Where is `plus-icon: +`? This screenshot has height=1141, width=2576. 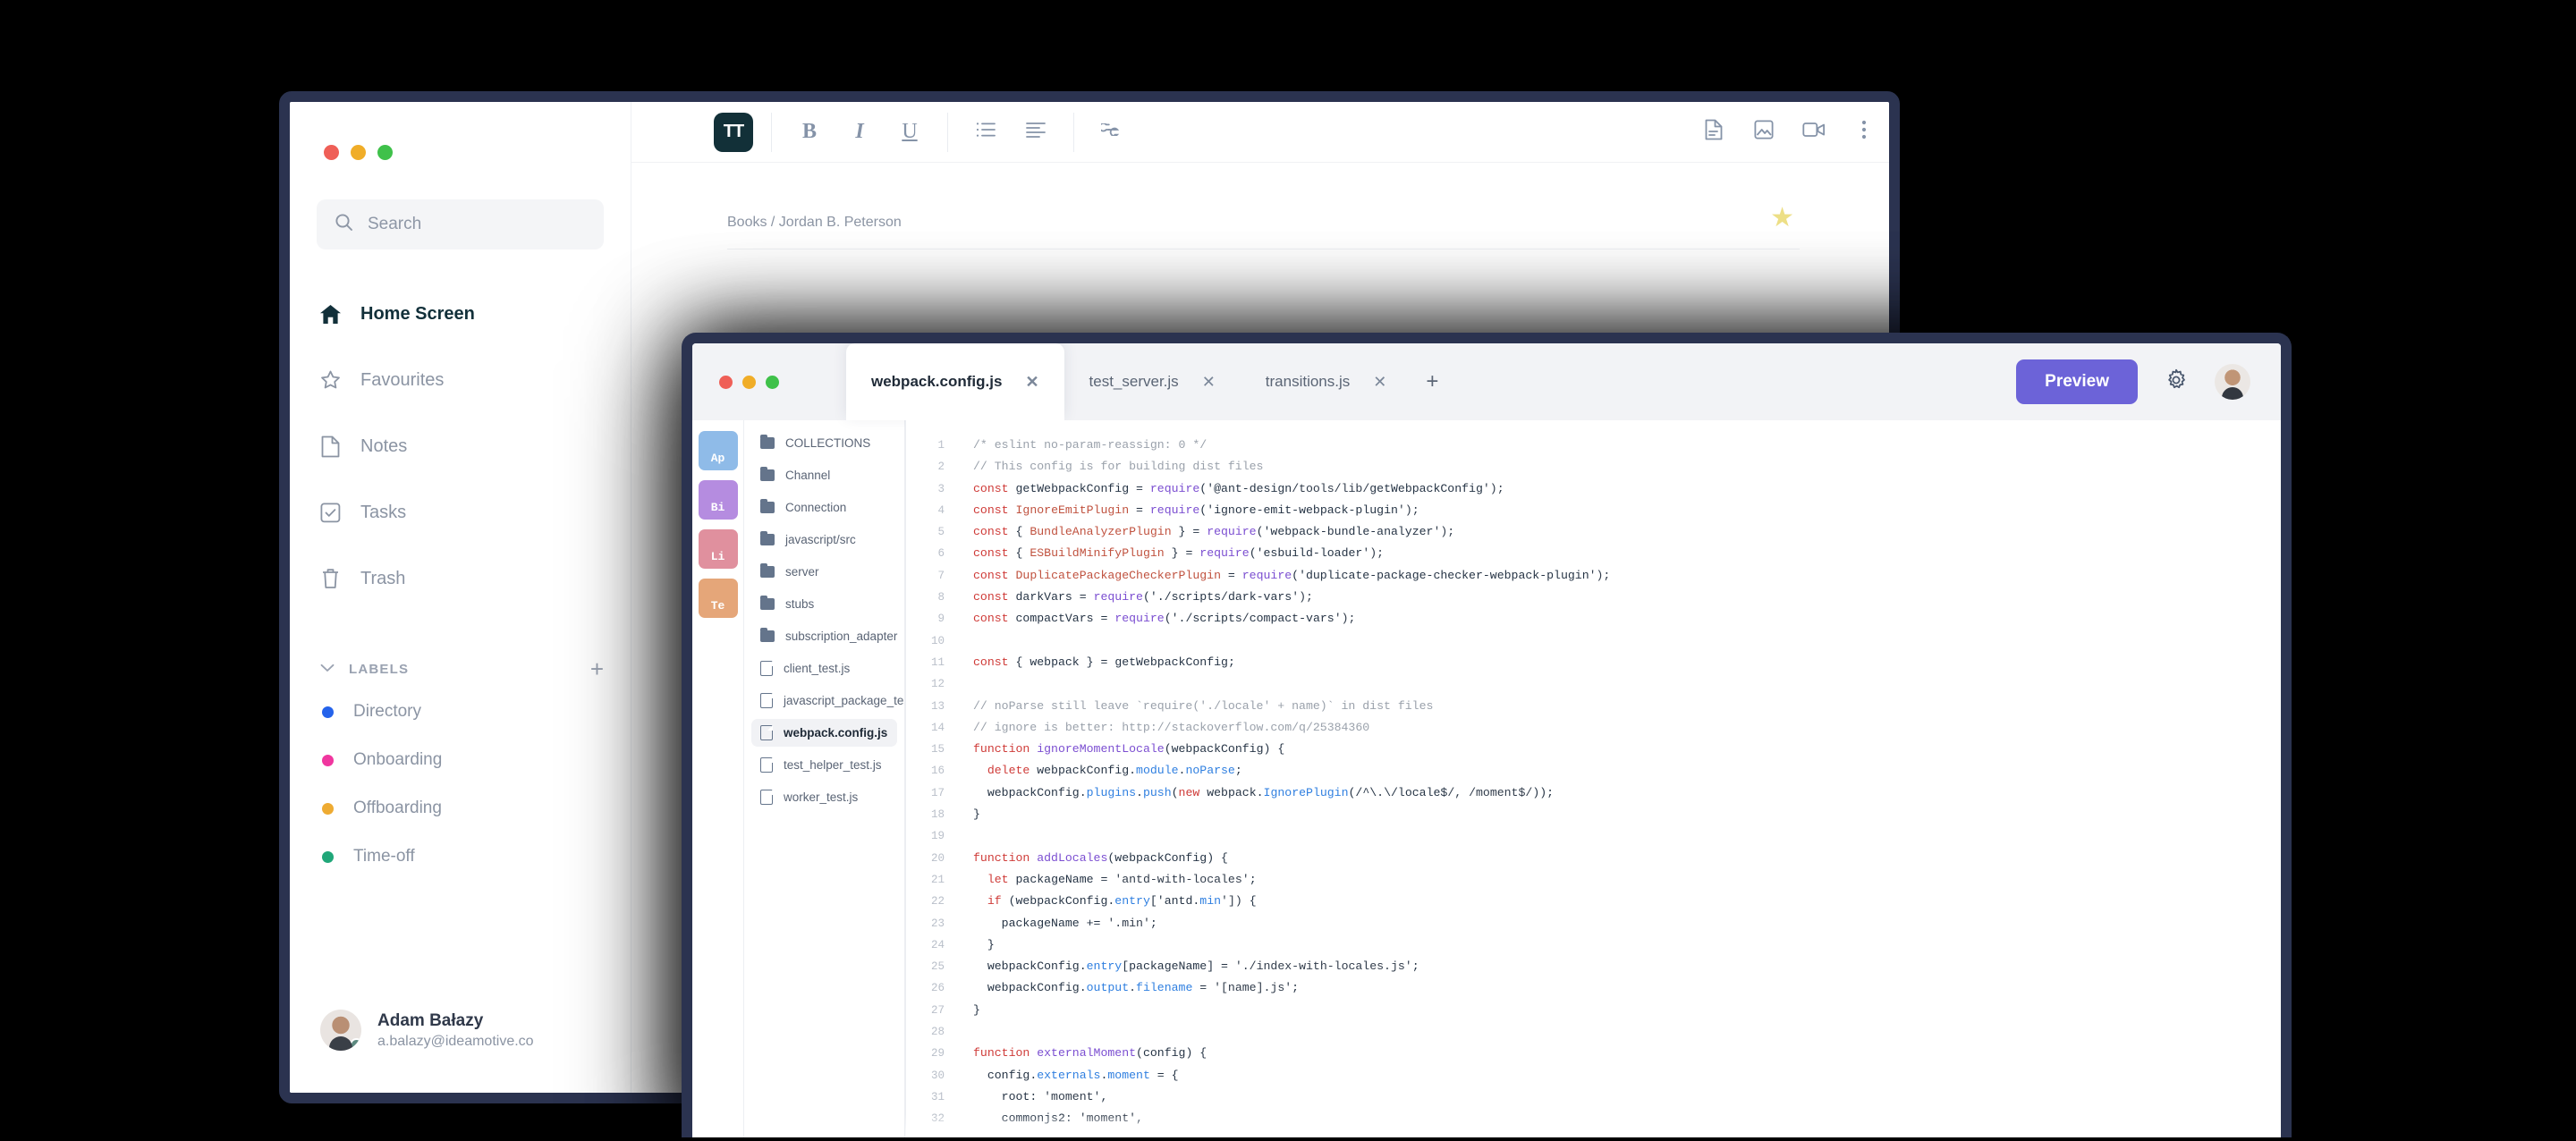
plus-icon: + is located at coordinates (597, 668).